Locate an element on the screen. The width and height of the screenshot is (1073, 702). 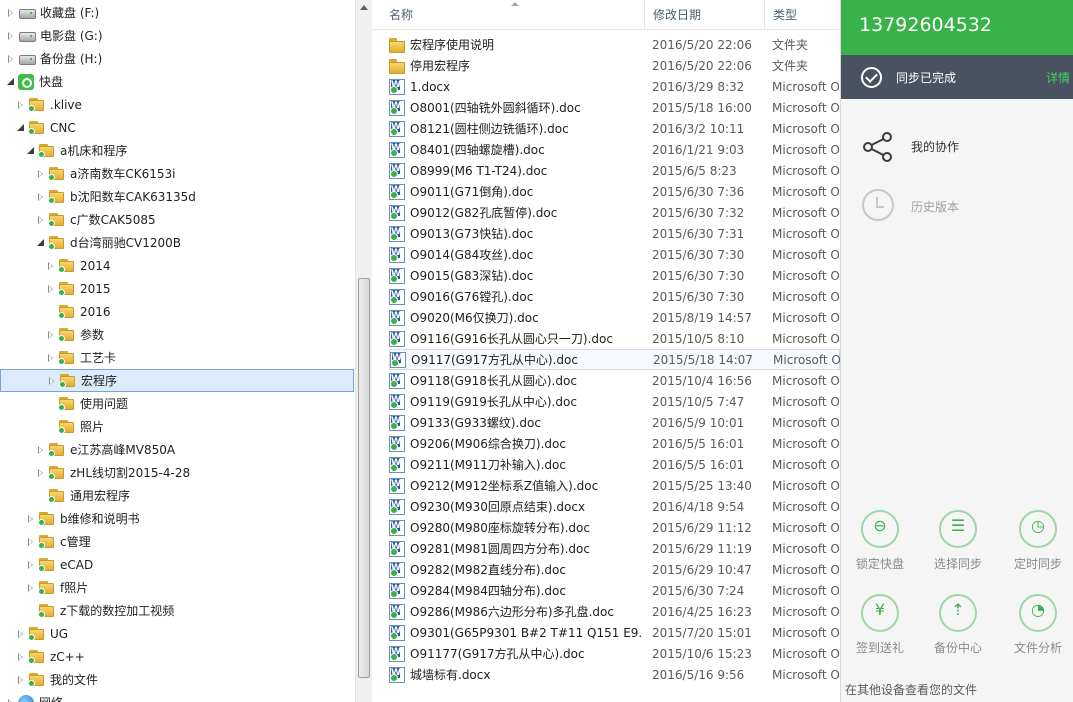
file-row: 停用宏程序 2016/5/20 22:06 文件夹 is located at coordinates (614, 65).